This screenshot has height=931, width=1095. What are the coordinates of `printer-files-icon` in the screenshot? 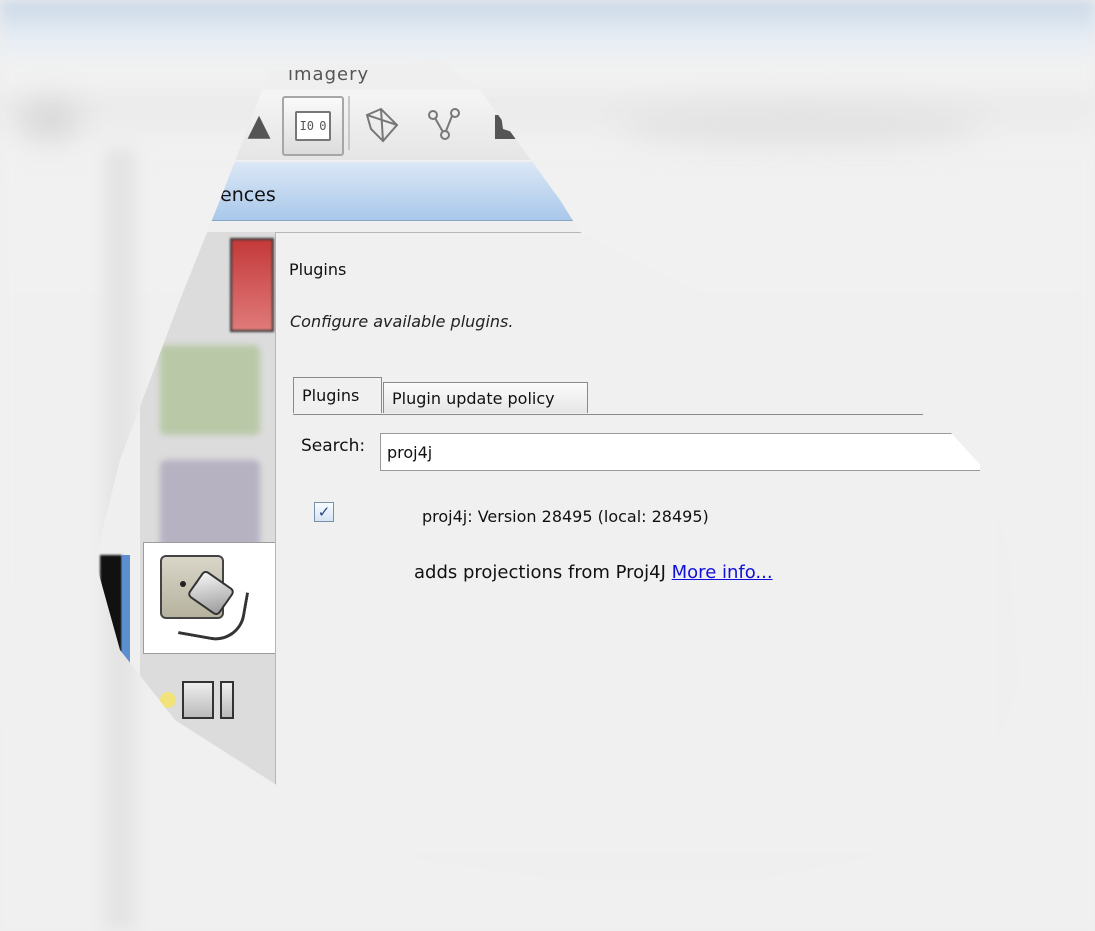 It's located at (210, 700).